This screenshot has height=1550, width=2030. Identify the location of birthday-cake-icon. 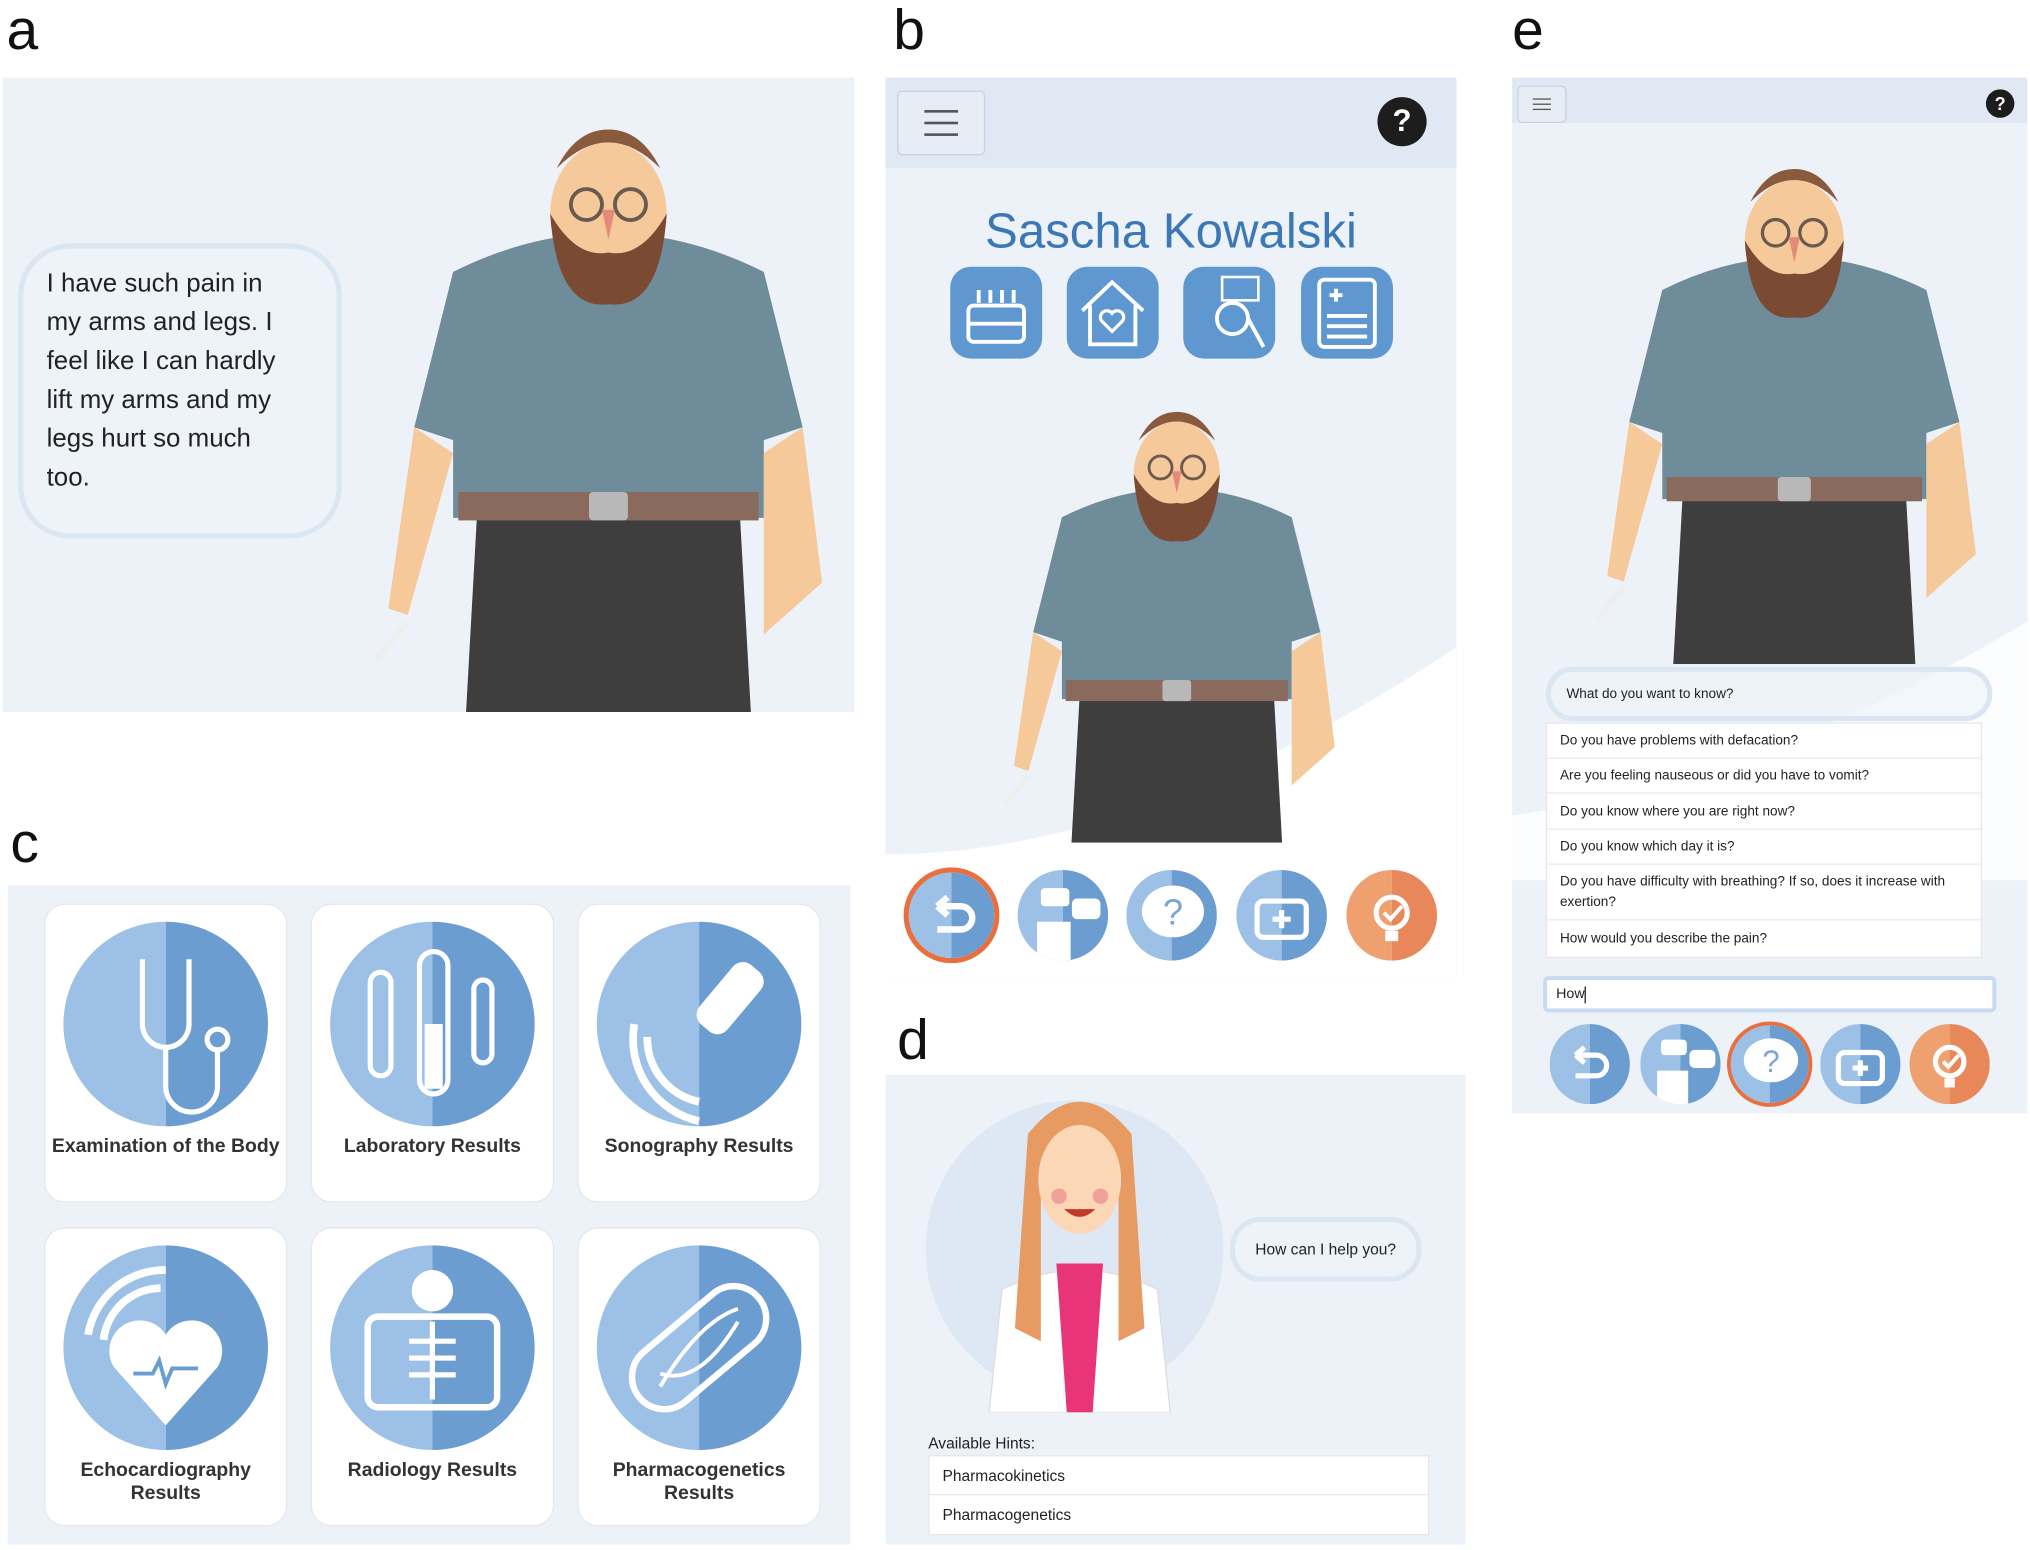
(996, 312).